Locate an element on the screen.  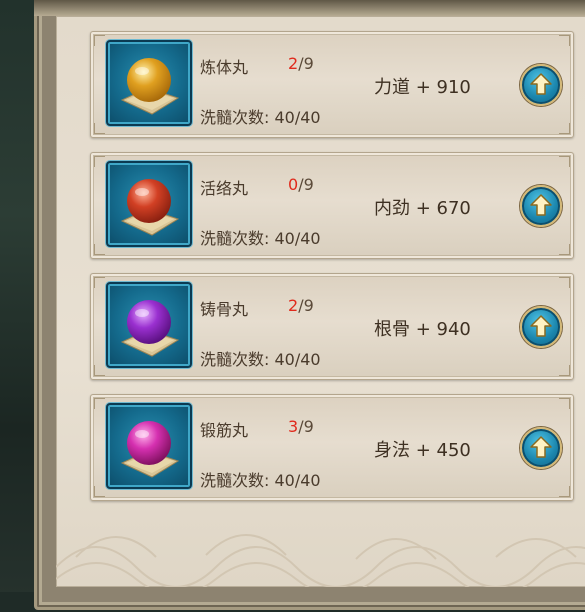
attribute-bonus: 根骨 + 940 is located at coordinates (422, 329).